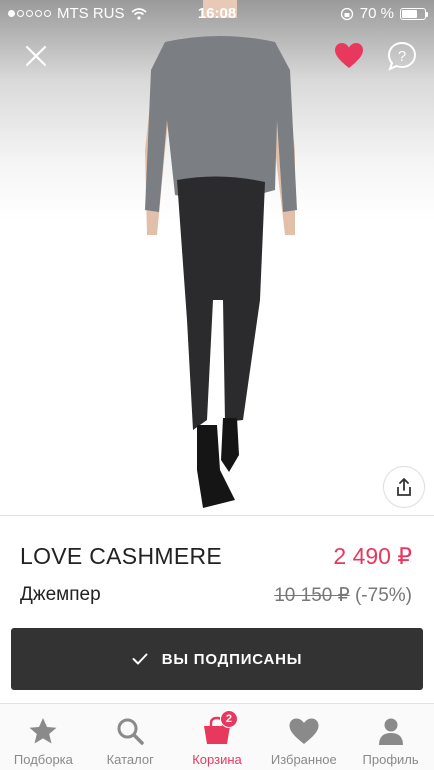 This screenshot has width=434, height=770. Describe the element at coordinates (43, 731) in the screenshot. I see `star-icon` at that location.